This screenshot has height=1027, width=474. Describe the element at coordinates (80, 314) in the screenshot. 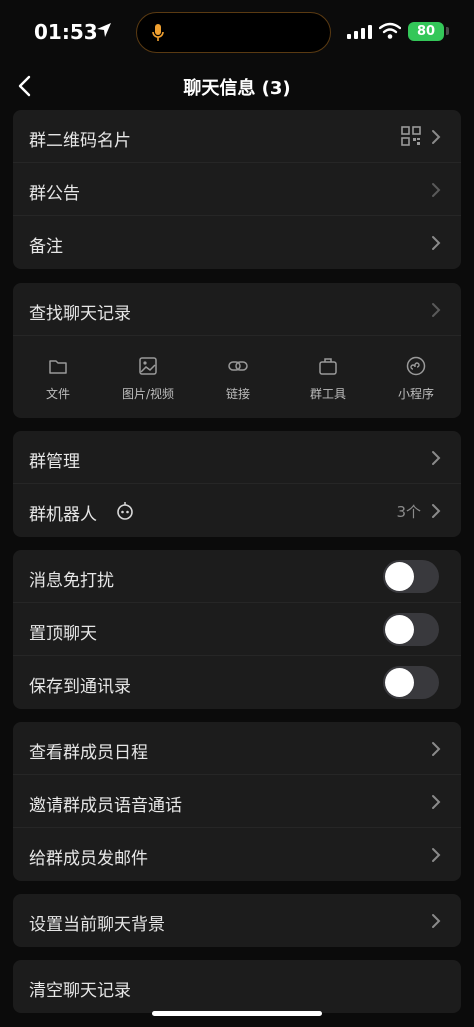

I see `search-history-label: 查找聊天记录` at that location.